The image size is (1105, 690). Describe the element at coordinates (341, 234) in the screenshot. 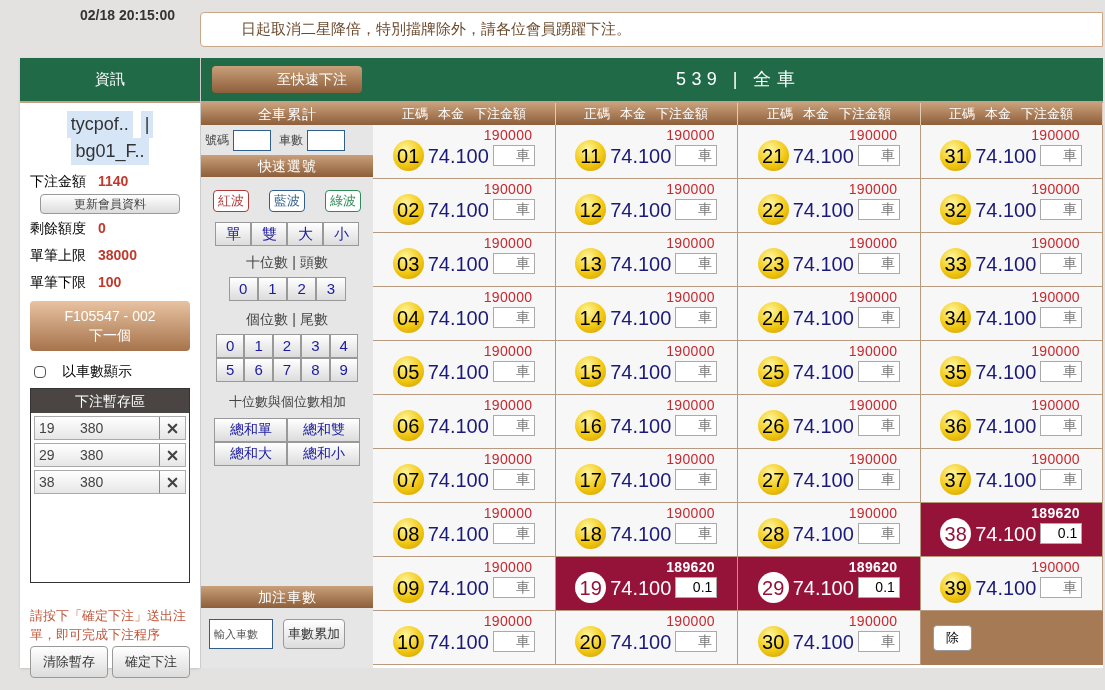

I see `parity-button: 小` at that location.